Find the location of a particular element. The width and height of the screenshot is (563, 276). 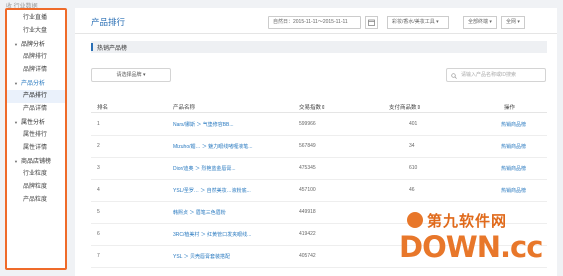

sidebar-item: 品牌详情 is located at coordinates (36, 70).